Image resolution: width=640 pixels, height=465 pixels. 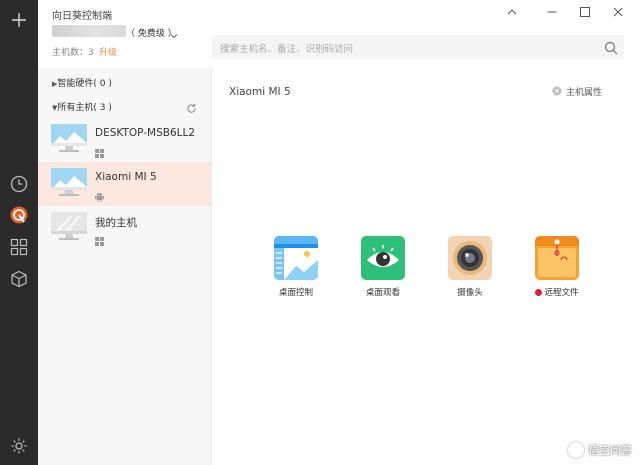 I want to click on feature-label: 桌面观看, so click(x=382, y=293).